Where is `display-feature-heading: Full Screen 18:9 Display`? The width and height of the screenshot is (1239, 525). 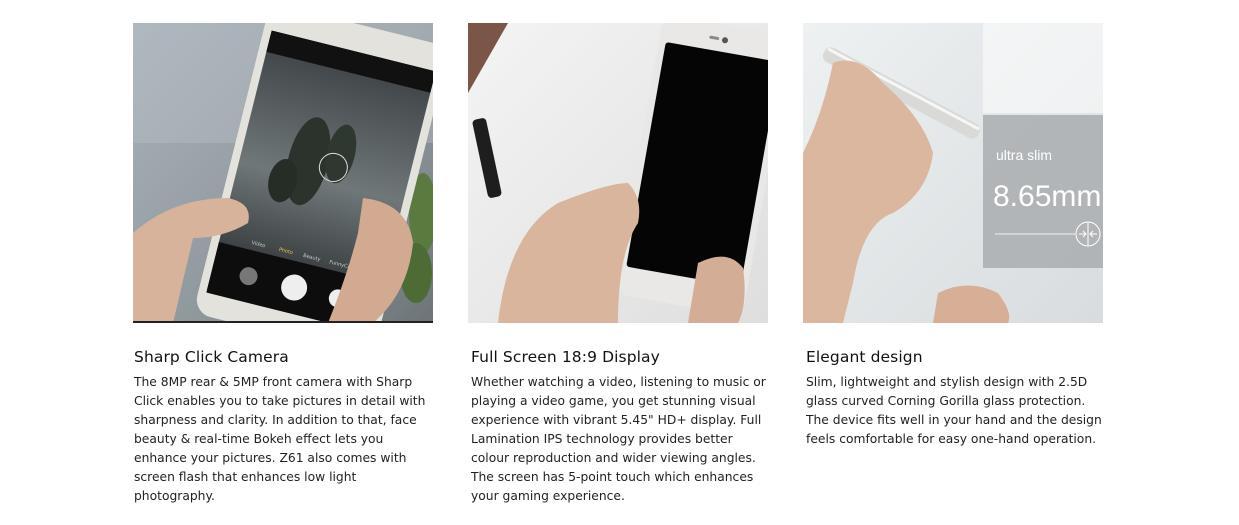
display-feature-heading: Full Screen 18:9 Display is located at coordinates (565, 357).